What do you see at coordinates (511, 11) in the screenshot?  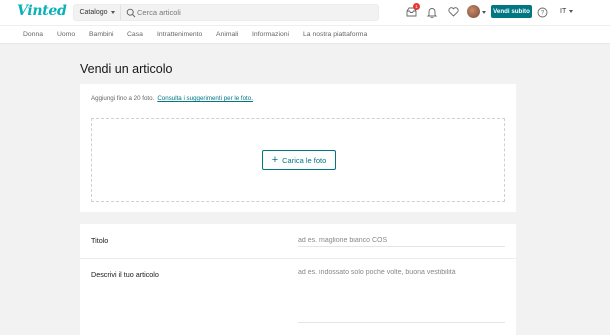 I see `sell-now-button: Vendi subito` at bounding box center [511, 11].